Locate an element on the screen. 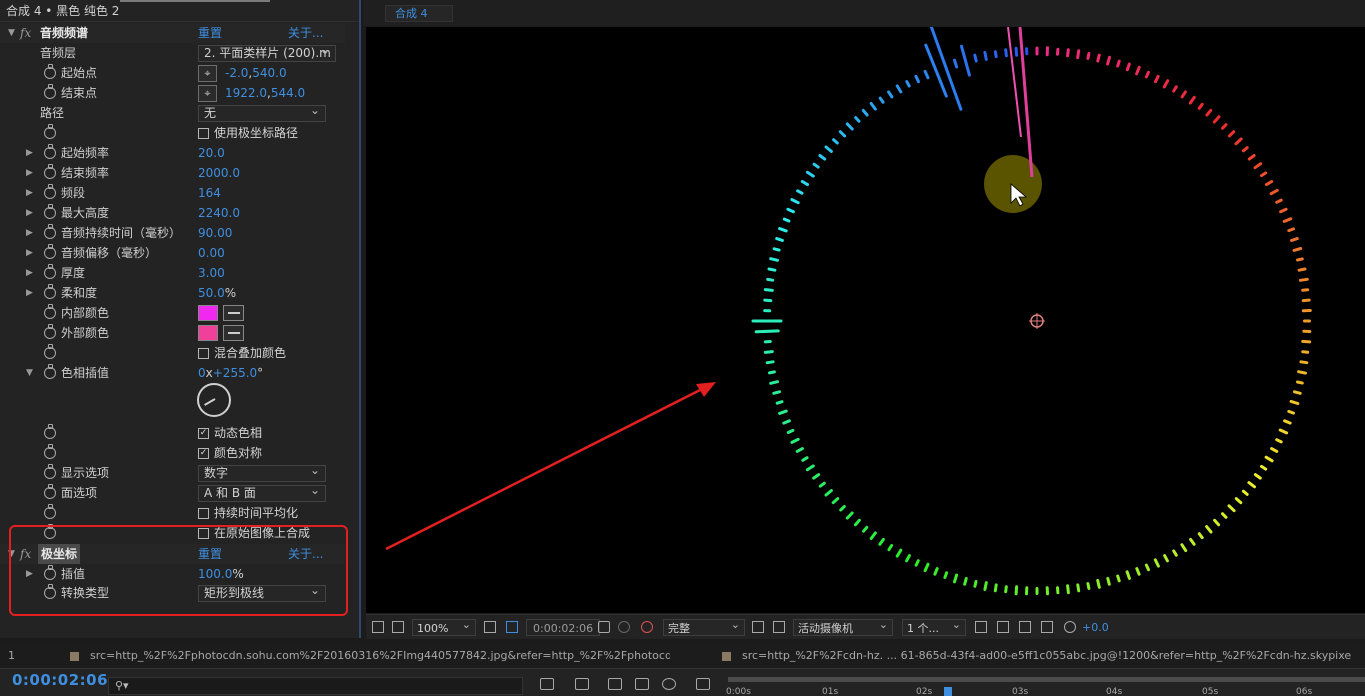  end-point-value: 1922.0,544.0 is located at coordinates (265, 93).